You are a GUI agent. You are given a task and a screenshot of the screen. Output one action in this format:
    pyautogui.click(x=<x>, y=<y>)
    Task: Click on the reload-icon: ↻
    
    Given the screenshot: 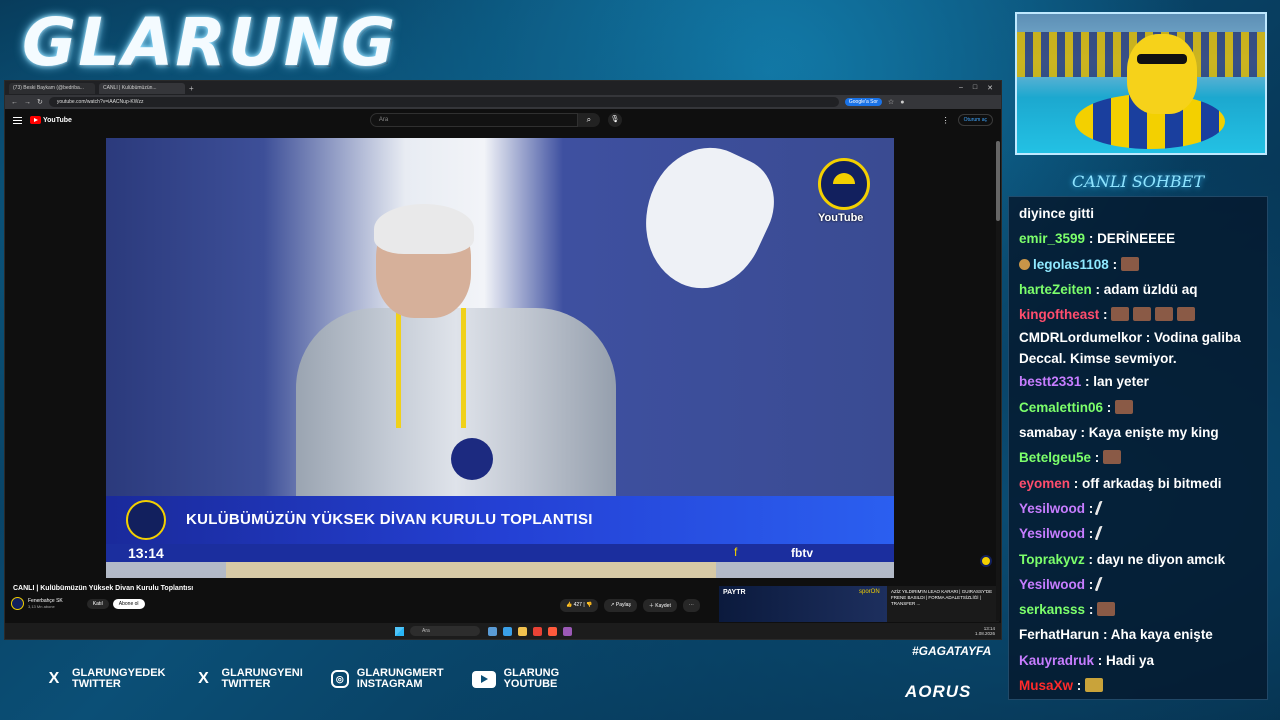 What is the action you would take?
    pyautogui.click(x=40, y=102)
    